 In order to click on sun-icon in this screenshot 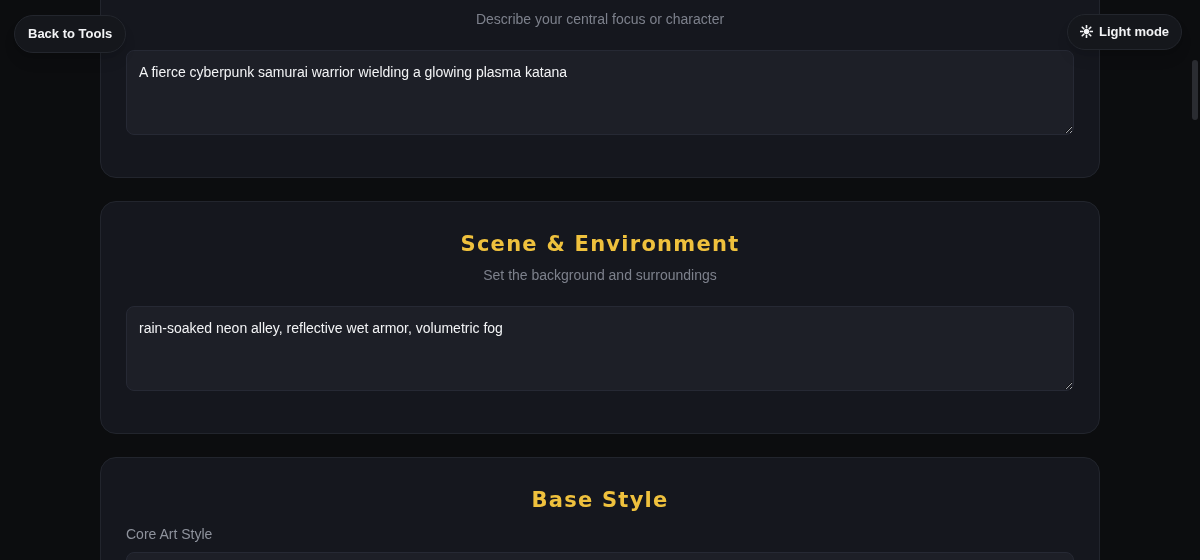, I will do `click(1086, 32)`.